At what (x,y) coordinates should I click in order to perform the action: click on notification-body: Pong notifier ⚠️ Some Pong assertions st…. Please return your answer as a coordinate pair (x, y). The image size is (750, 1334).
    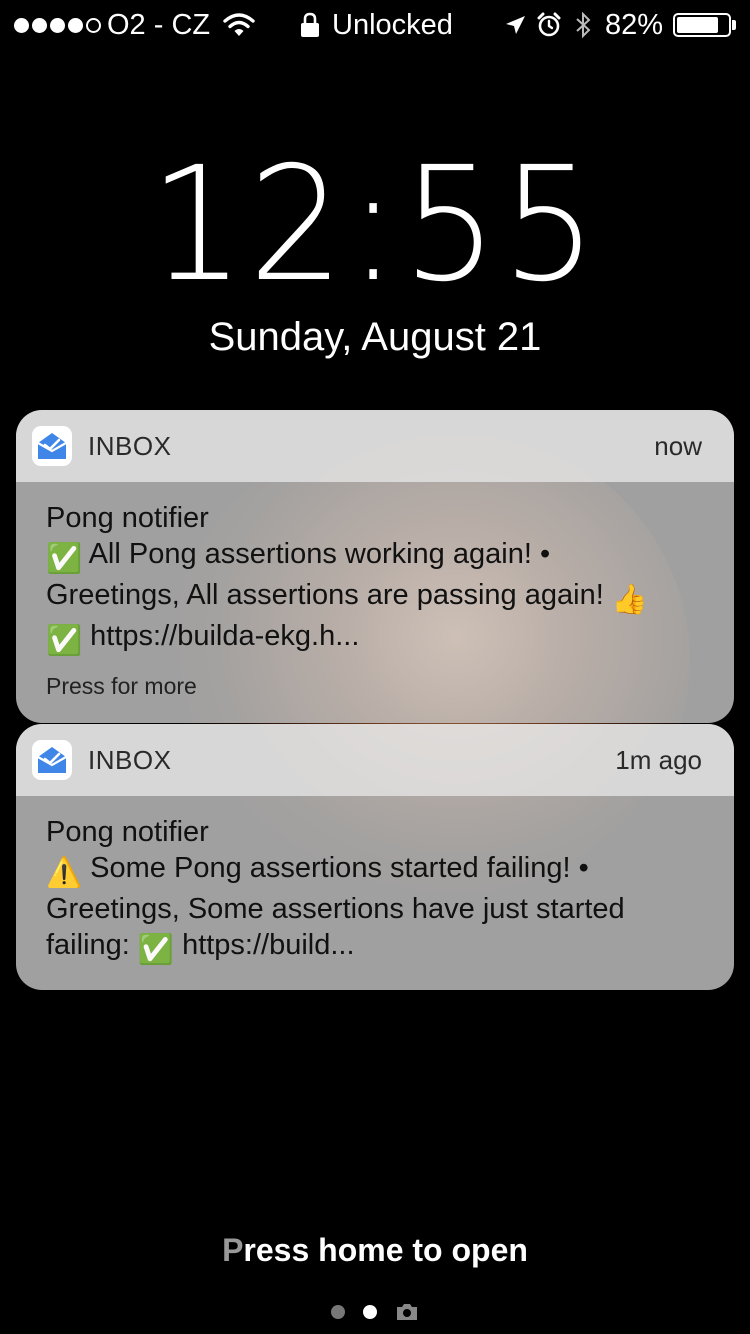
    Looking at the image, I should click on (375, 893).